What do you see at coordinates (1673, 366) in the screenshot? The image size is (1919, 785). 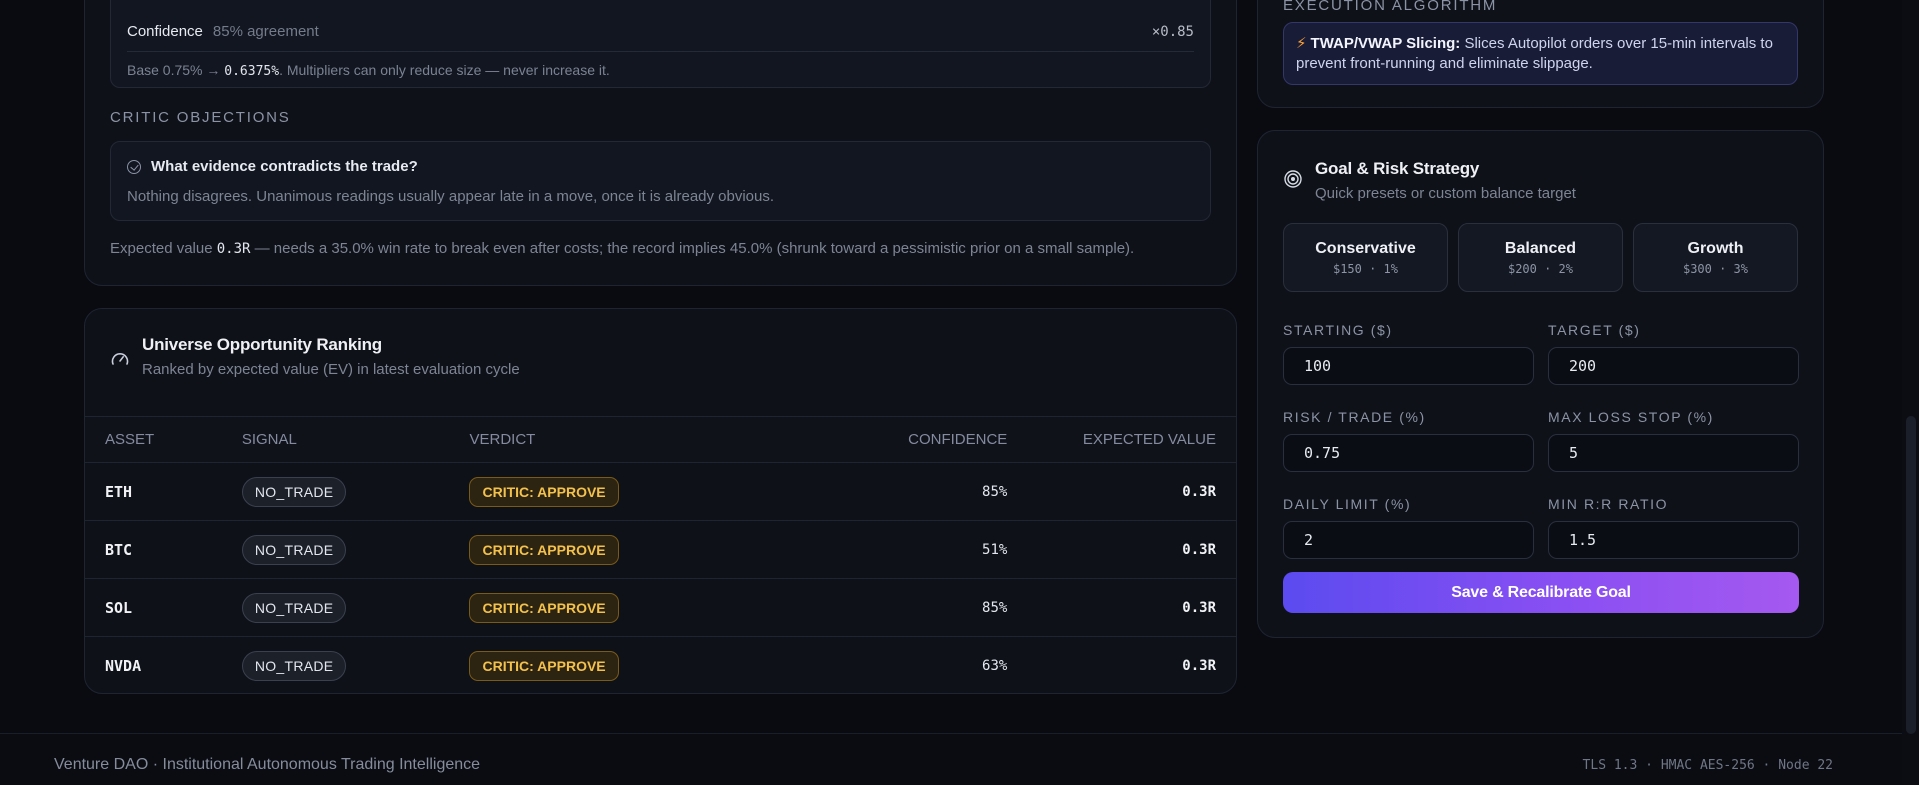 I see `target-input` at bounding box center [1673, 366].